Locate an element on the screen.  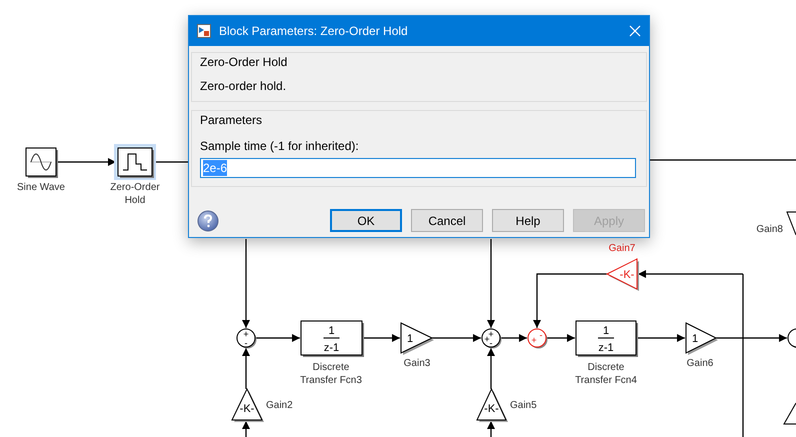
field-label: Sample time (-1 for inherited): is located at coordinates (280, 146).